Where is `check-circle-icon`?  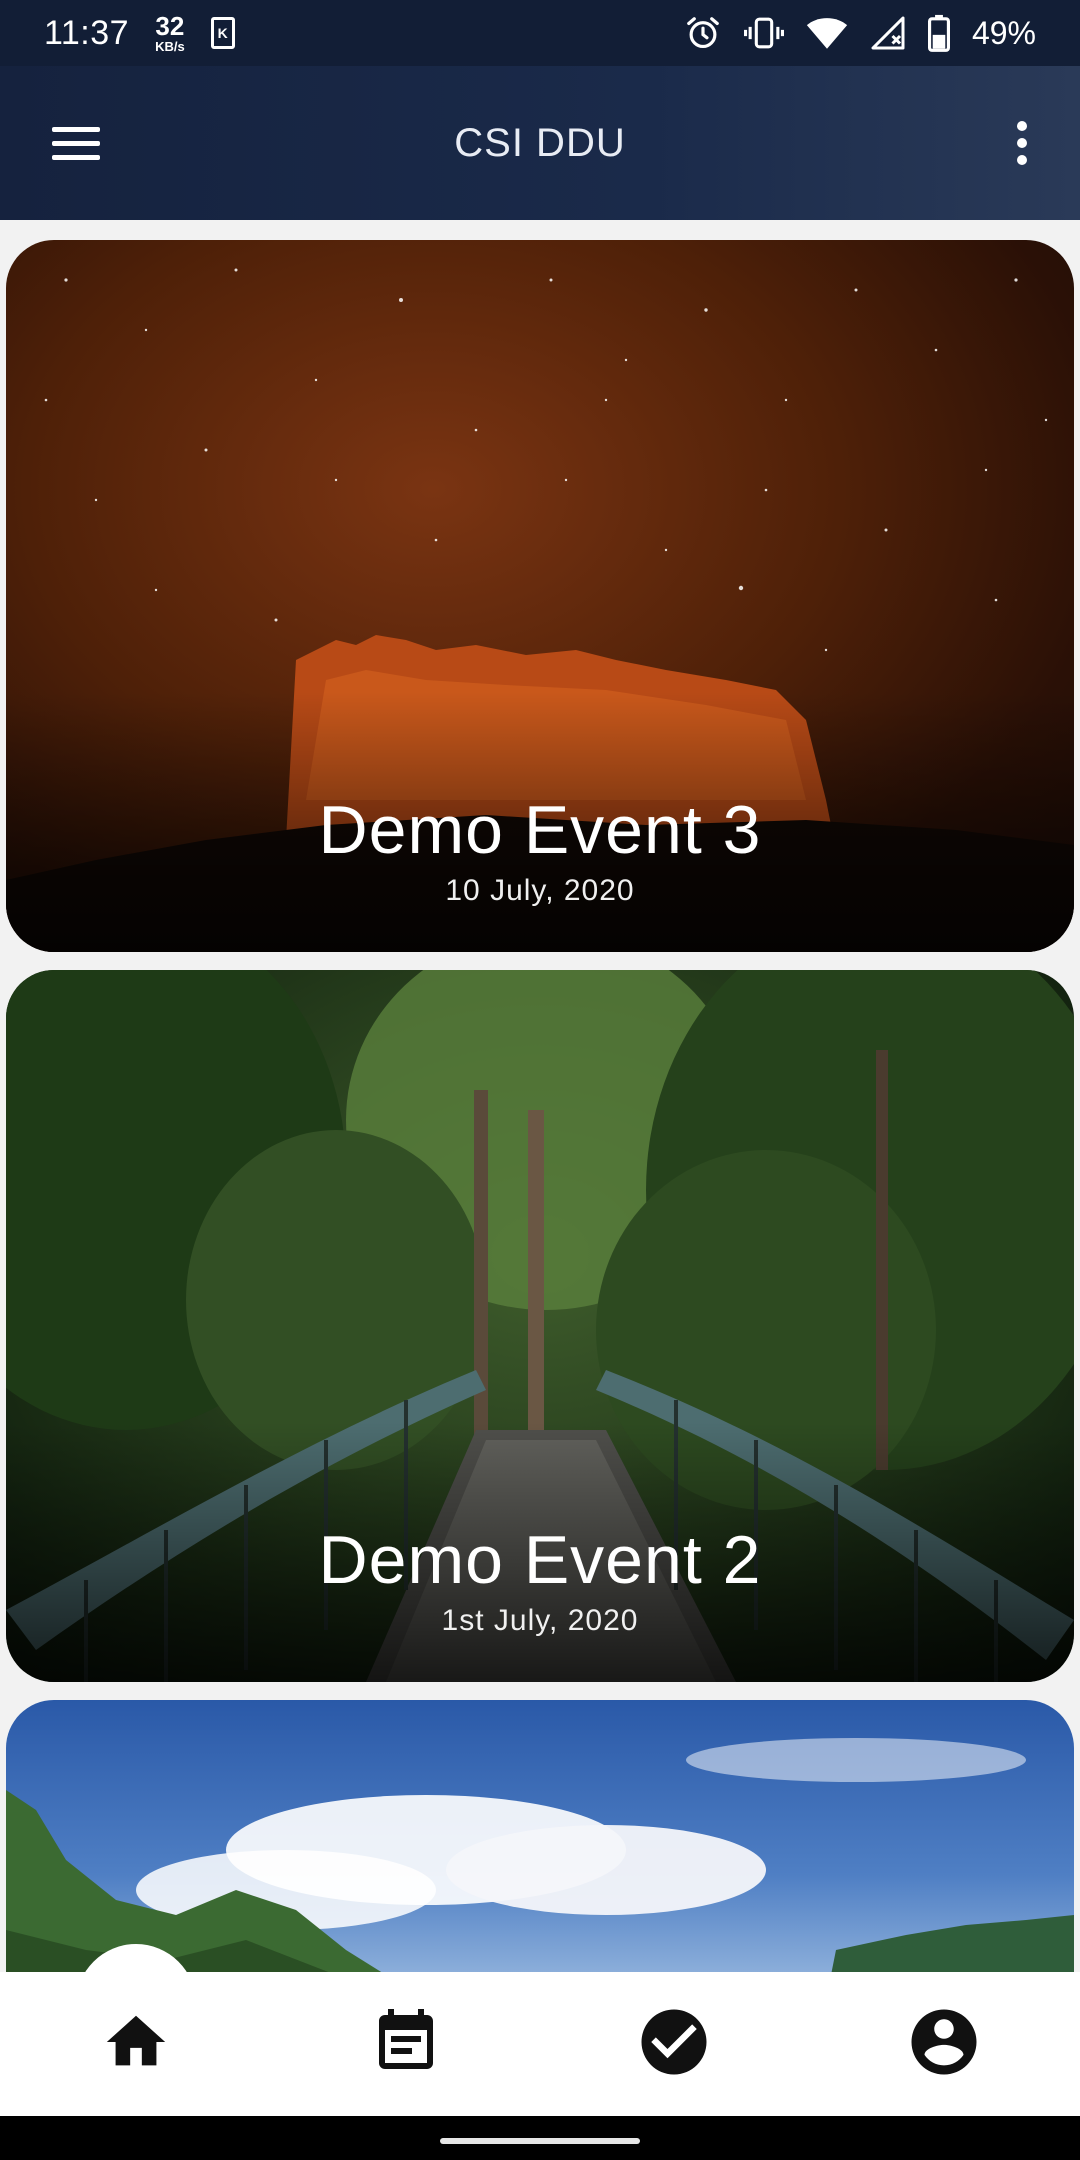
check-circle-icon is located at coordinates (674, 2044).